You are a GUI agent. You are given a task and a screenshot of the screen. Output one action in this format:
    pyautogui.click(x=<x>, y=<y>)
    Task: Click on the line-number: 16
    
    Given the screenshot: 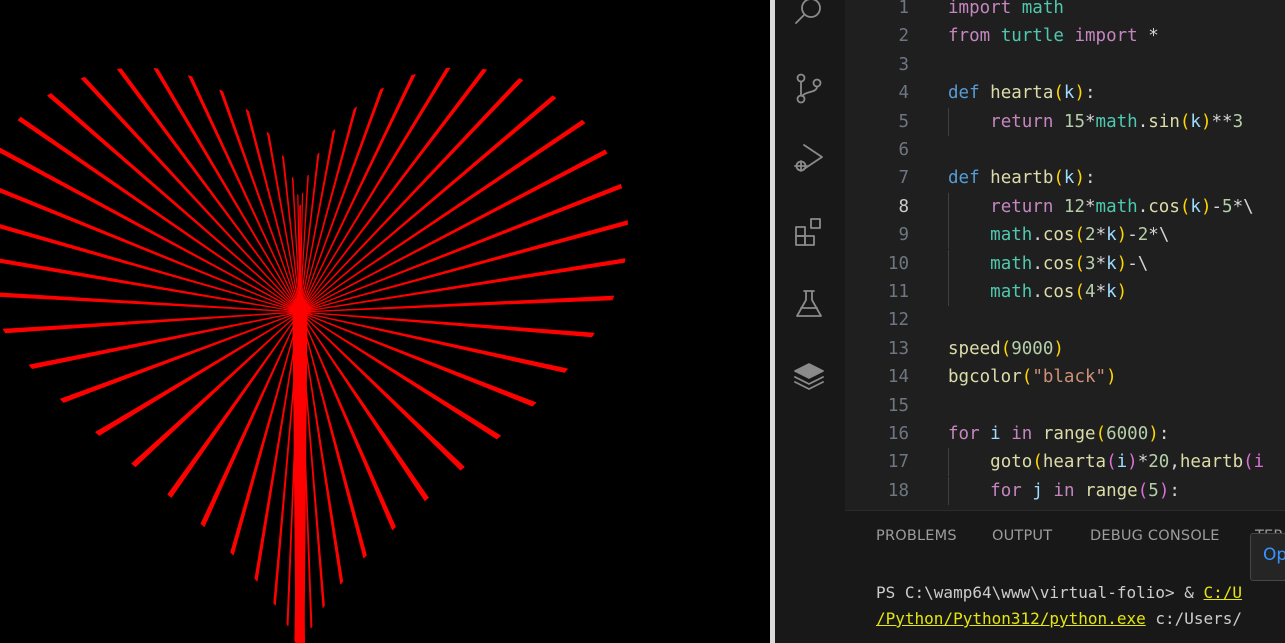 What is the action you would take?
    pyautogui.click(x=898, y=434)
    